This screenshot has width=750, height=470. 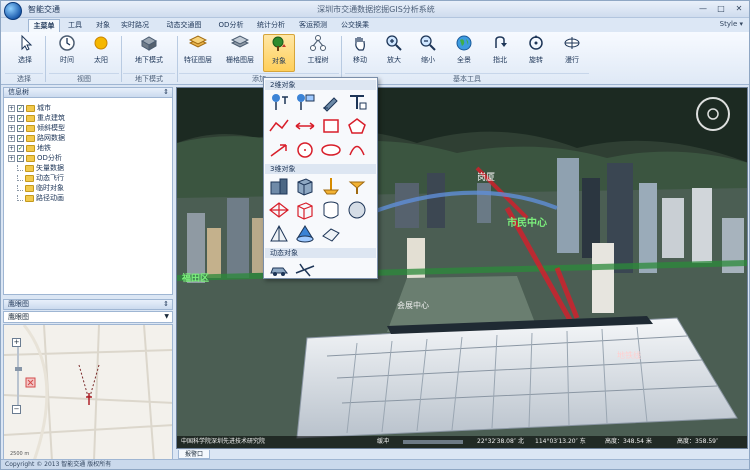 What do you see at coordinates (36, 128) in the screenshot?
I see `tree-node: + ✓ 倾斜模型` at bounding box center [36, 128].